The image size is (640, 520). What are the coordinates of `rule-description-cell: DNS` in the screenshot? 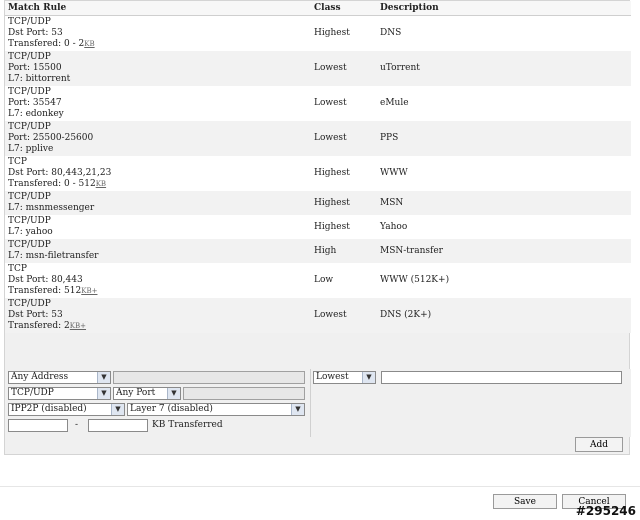 It's located at (504, 33).